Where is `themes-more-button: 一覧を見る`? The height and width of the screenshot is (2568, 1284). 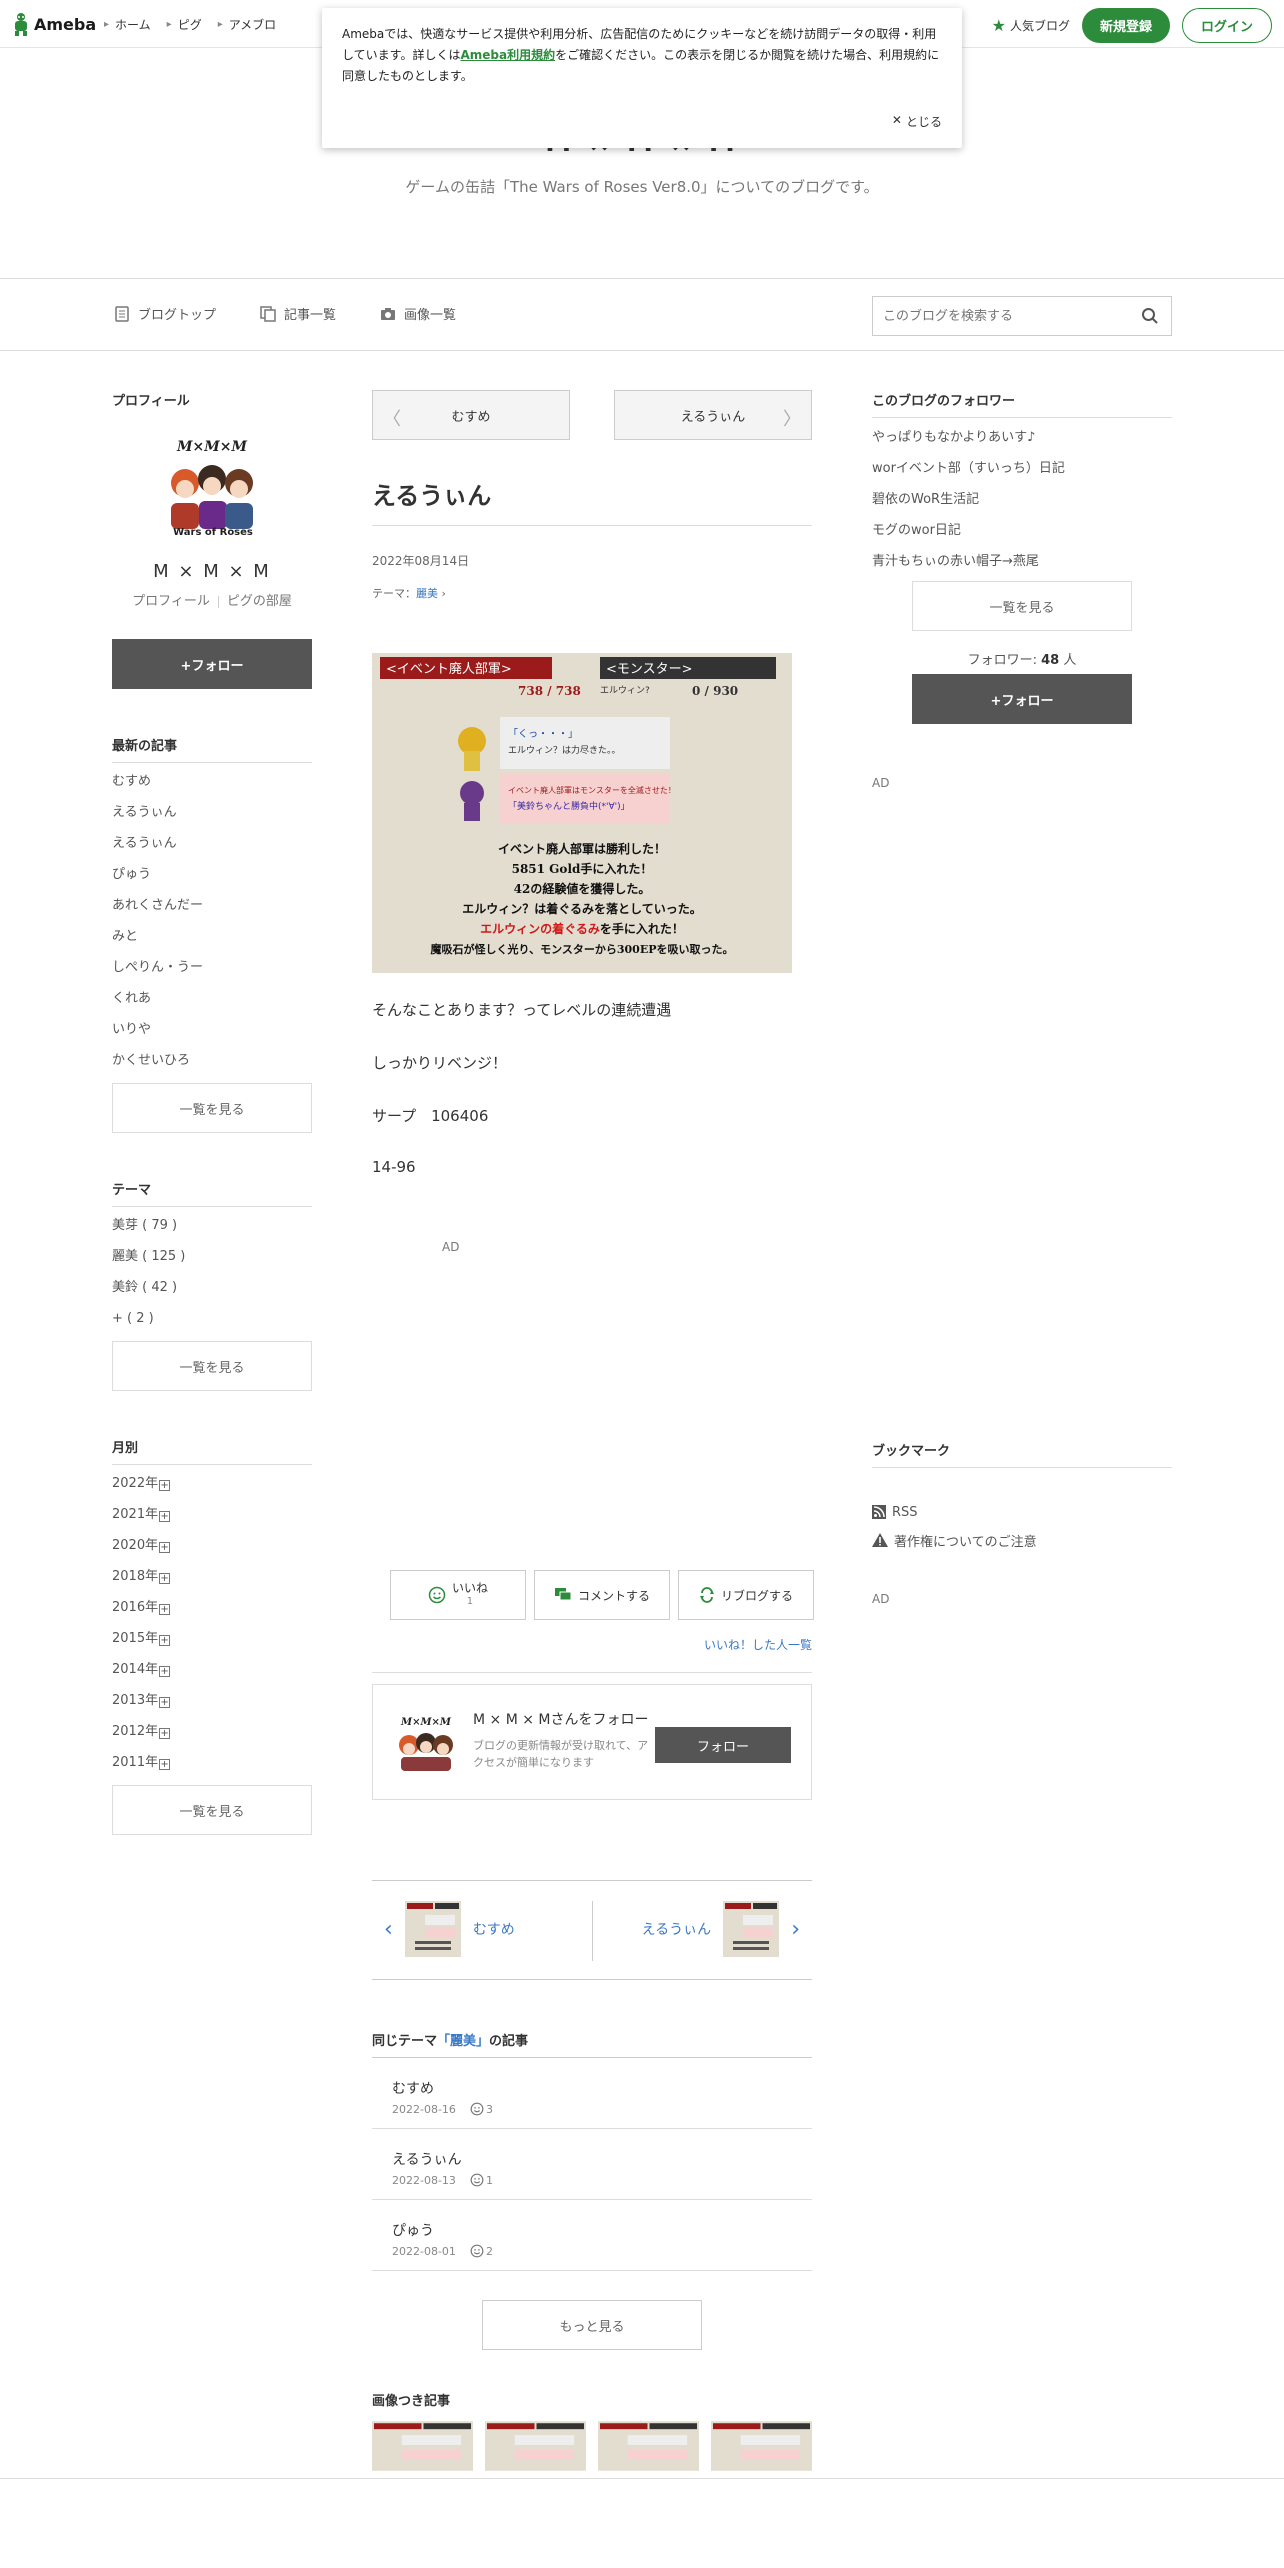 themes-more-button: 一覧を見る is located at coordinates (212, 1366).